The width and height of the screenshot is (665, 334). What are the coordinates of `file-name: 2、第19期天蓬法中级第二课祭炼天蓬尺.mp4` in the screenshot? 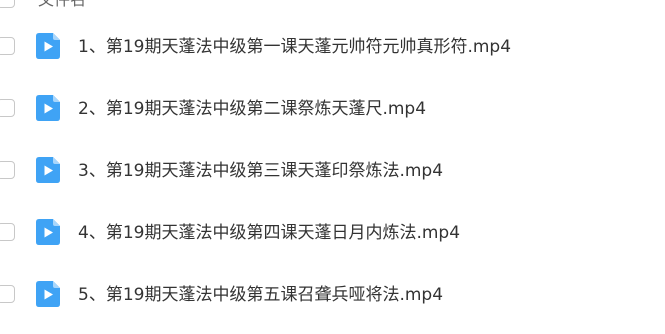 It's located at (252, 109).